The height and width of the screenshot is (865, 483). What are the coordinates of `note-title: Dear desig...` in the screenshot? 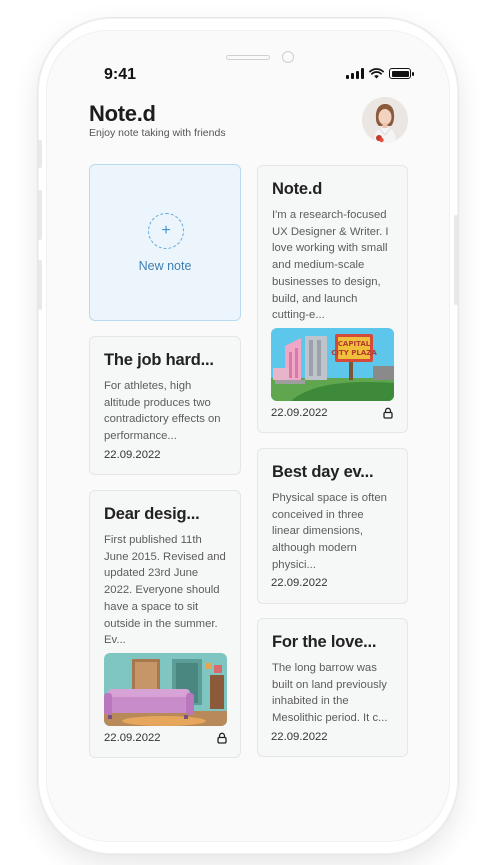 It's located at (152, 514).